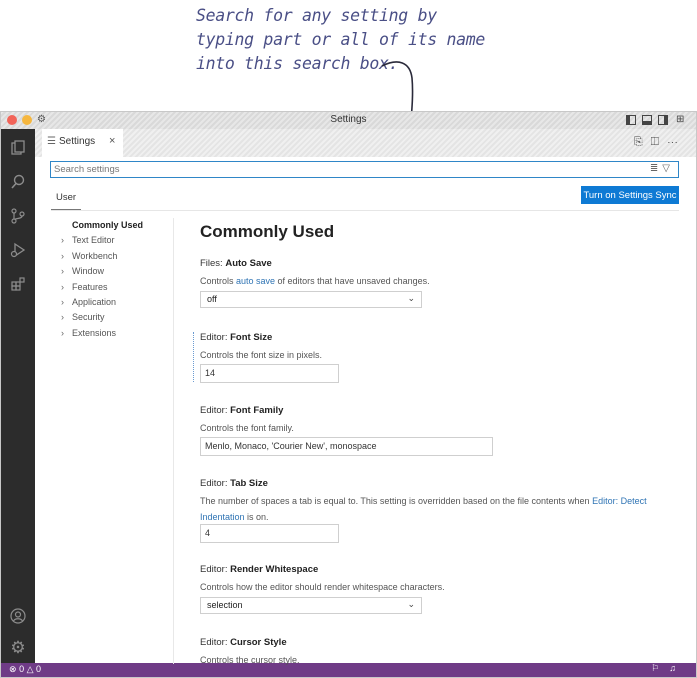  What do you see at coordinates (440, 483) in the screenshot?
I see `setting-title: Editor: Tab Size` at bounding box center [440, 483].